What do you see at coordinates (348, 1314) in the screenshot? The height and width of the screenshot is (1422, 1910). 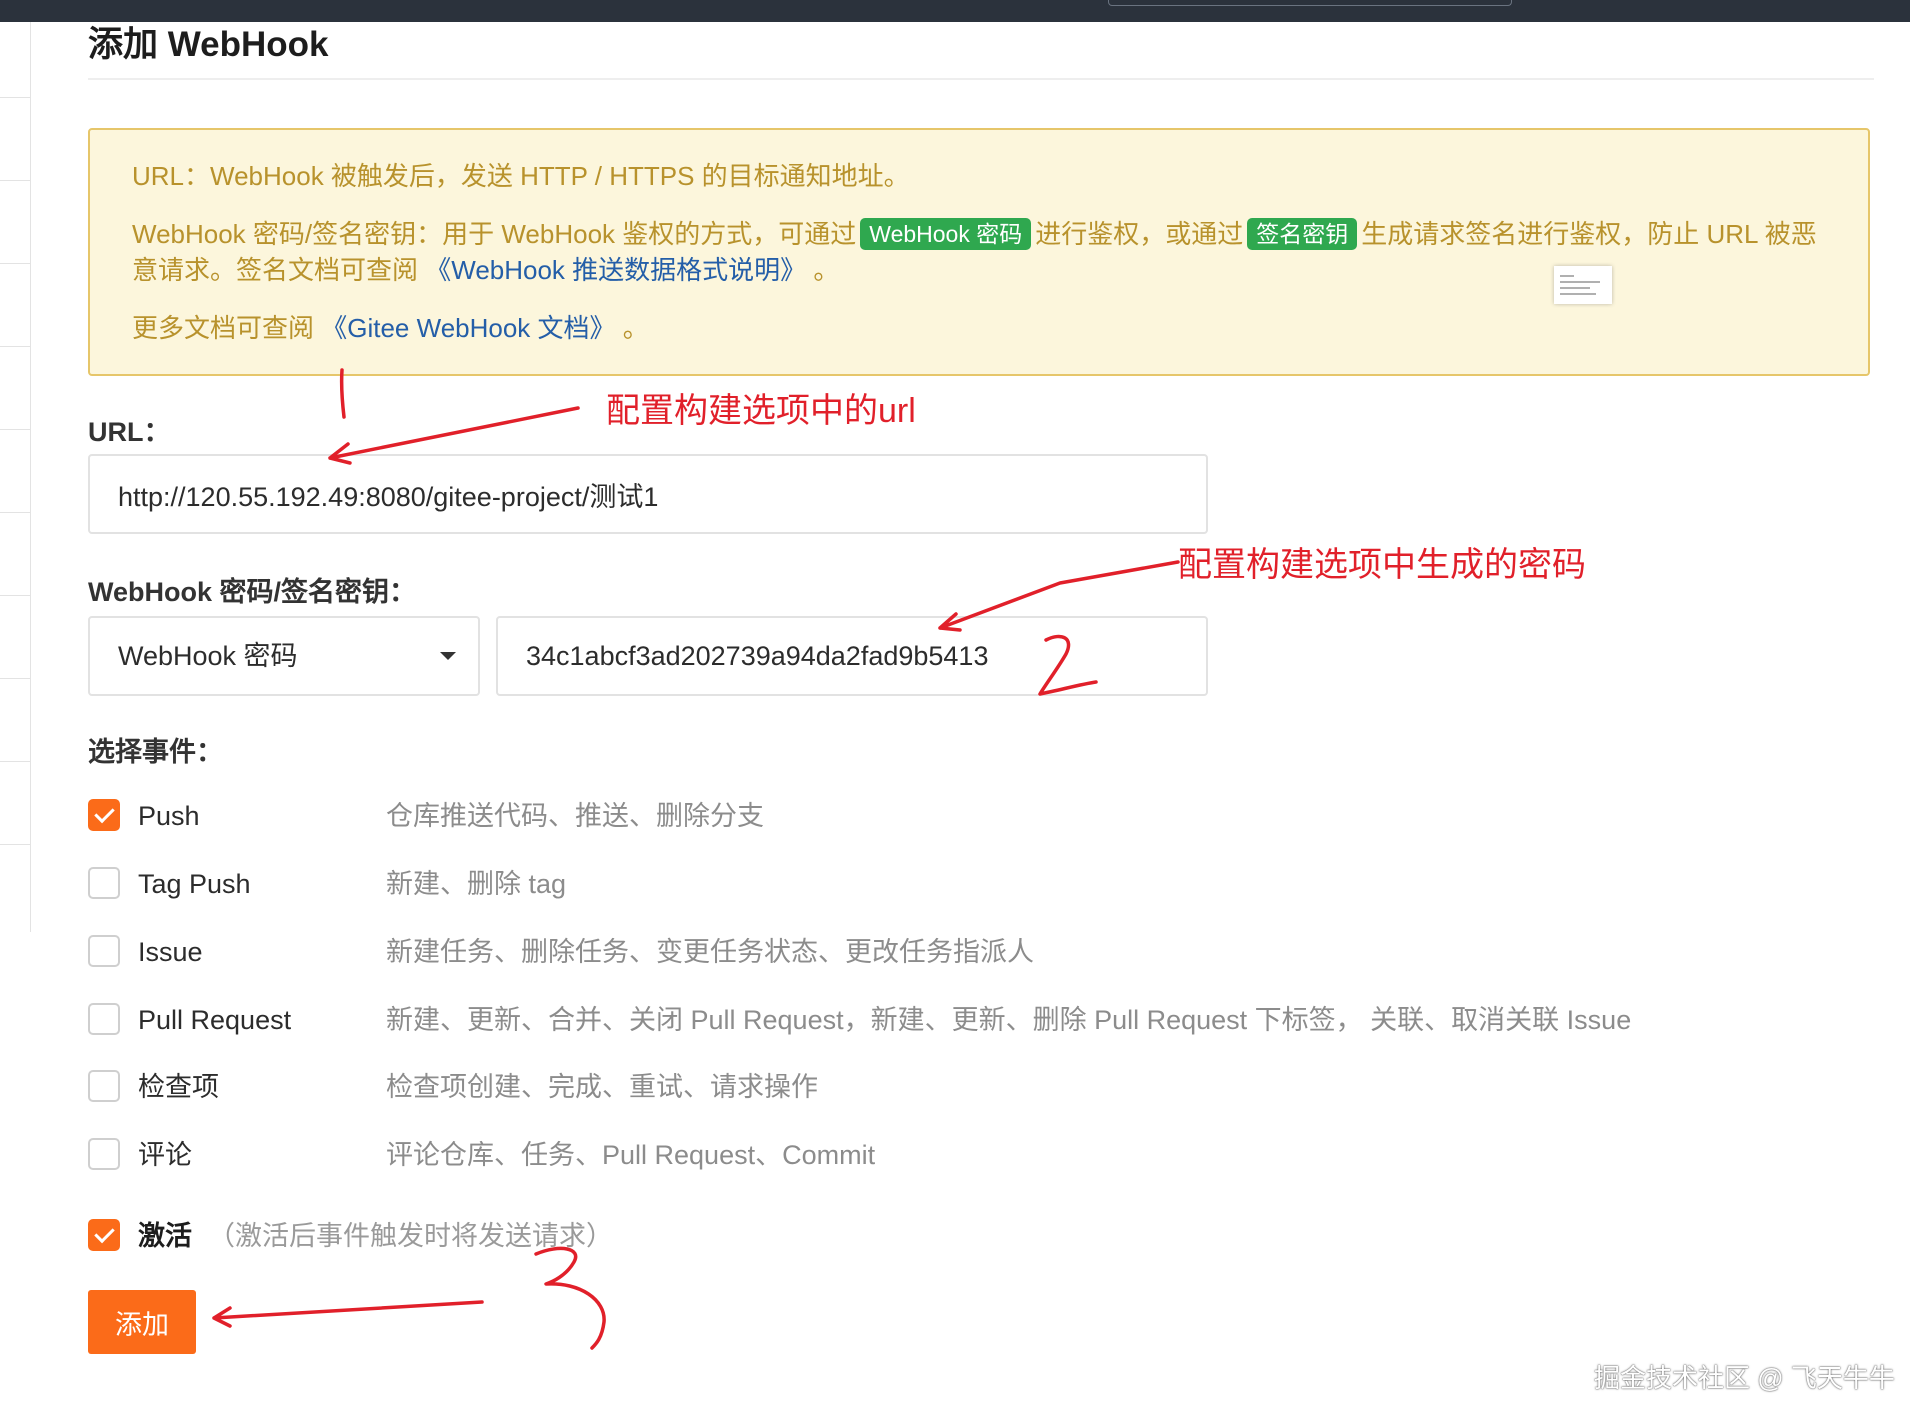 I see `annotation-arrow-add` at bounding box center [348, 1314].